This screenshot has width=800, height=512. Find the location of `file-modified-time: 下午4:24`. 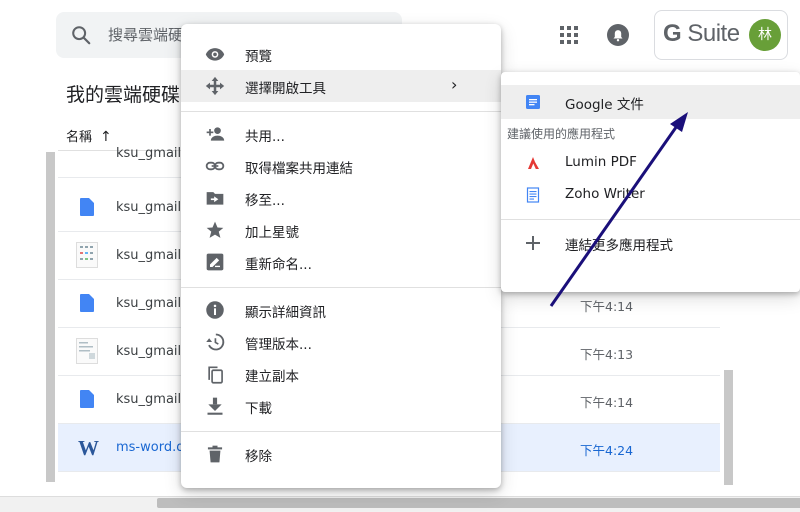

file-modified-time: 下午4:24 is located at coordinates (607, 450).